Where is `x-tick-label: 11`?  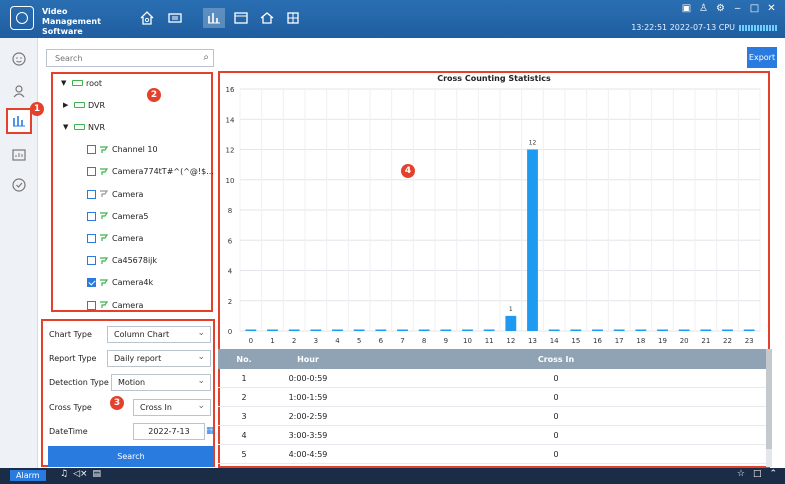
x-tick-label: 11 is located at coordinates (489, 341).